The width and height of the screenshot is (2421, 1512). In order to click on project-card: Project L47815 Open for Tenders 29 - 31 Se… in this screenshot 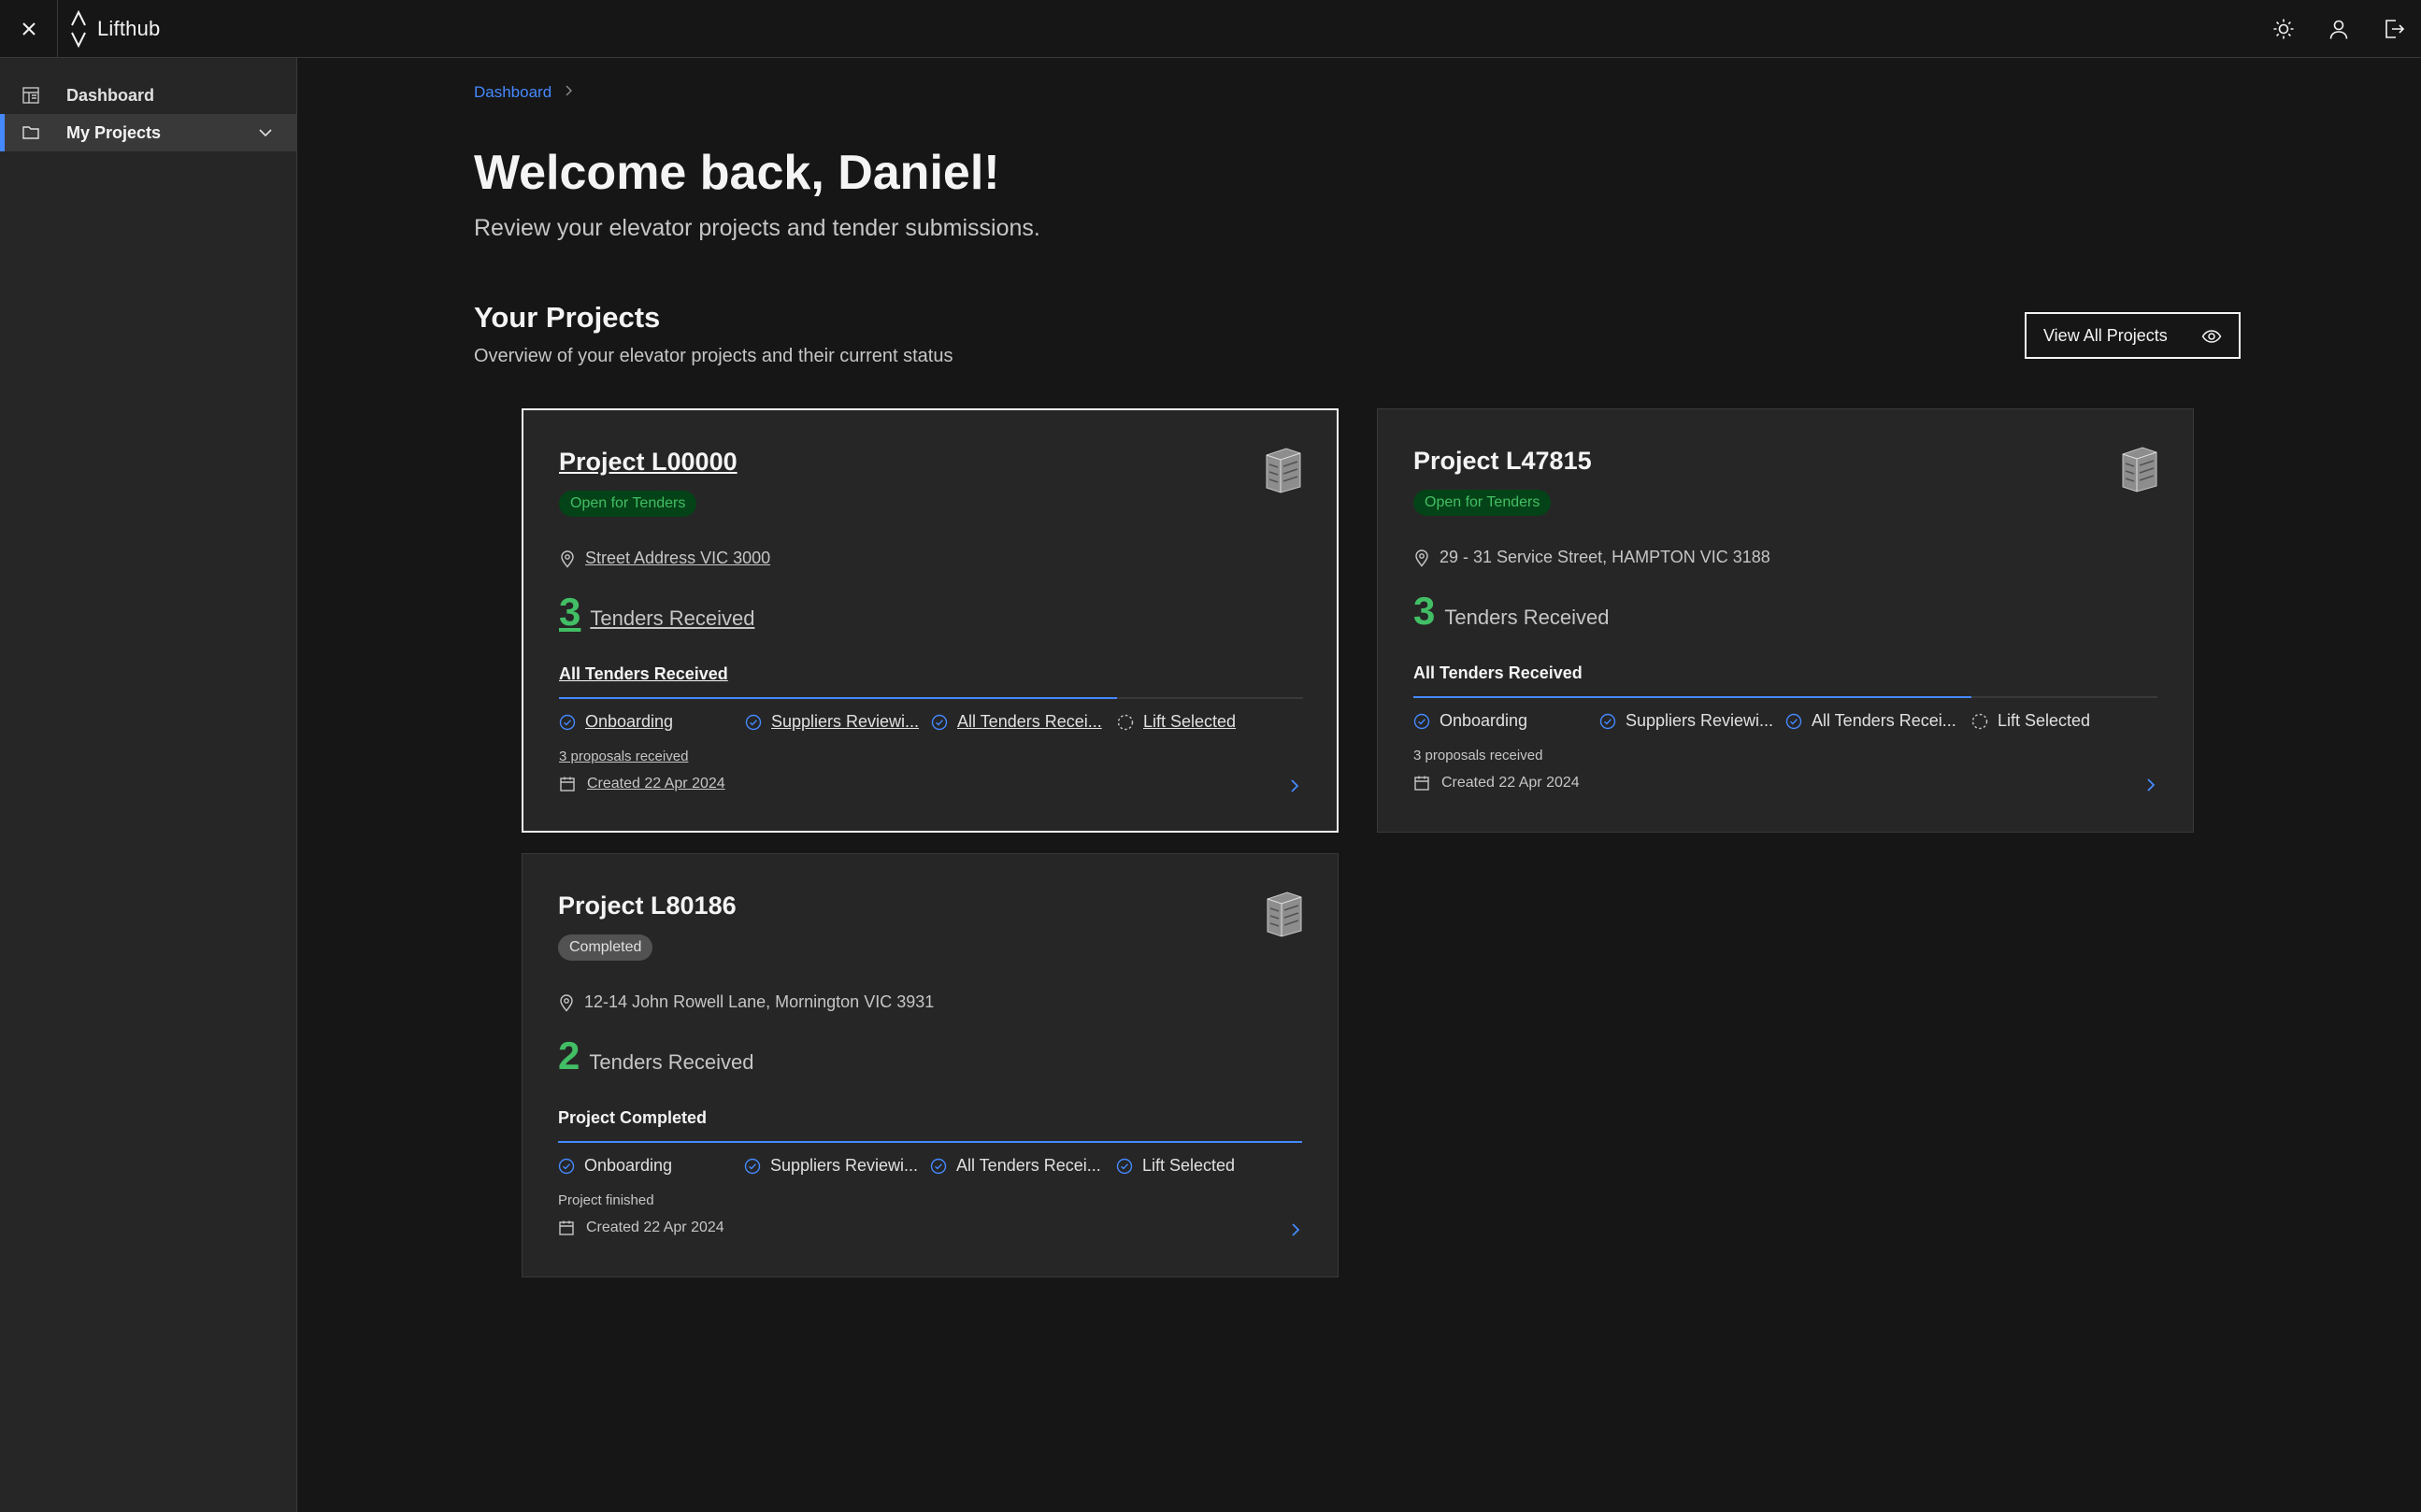, I will do `click(1785, 620)`.